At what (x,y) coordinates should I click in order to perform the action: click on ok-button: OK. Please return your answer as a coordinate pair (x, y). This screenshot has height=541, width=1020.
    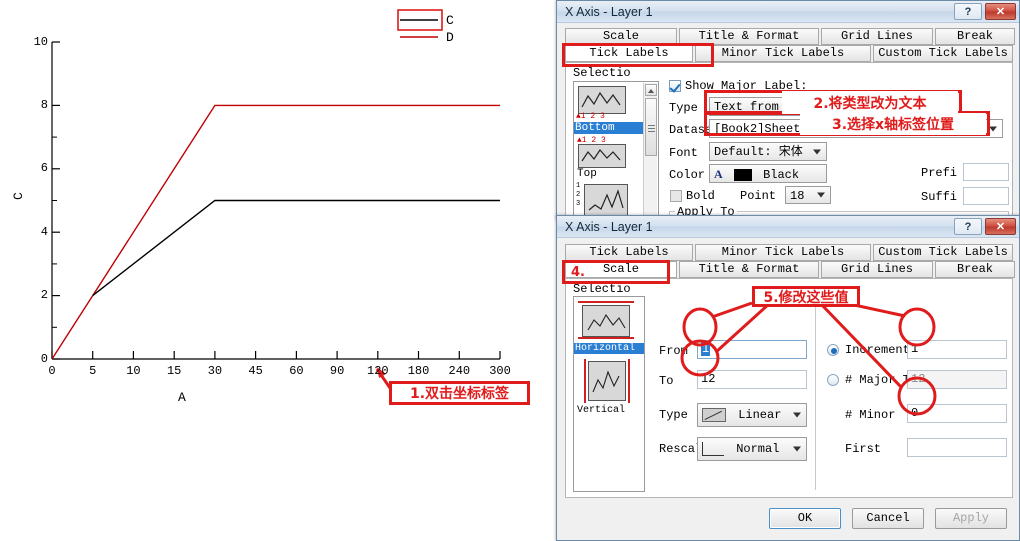
    Looking at the image, I should click on (805, 518).